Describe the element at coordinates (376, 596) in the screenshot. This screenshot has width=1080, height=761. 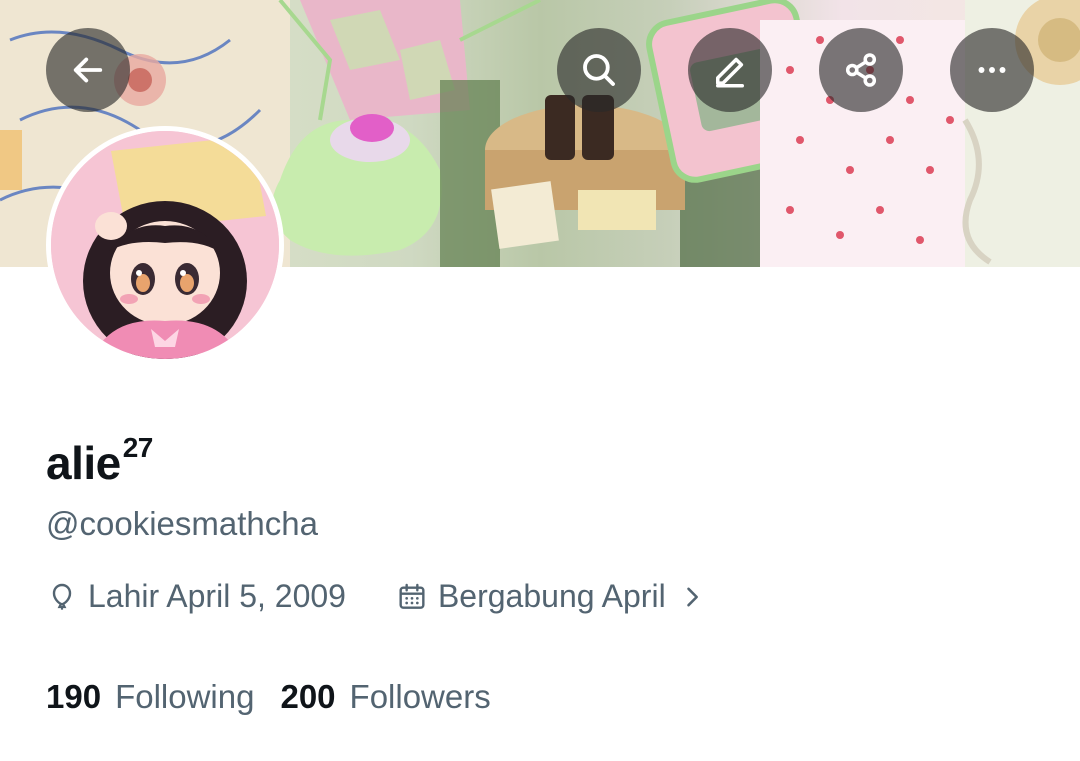
I see `profile-meta-row: Lahir April 5, 2009 Bergabung April` at that location.